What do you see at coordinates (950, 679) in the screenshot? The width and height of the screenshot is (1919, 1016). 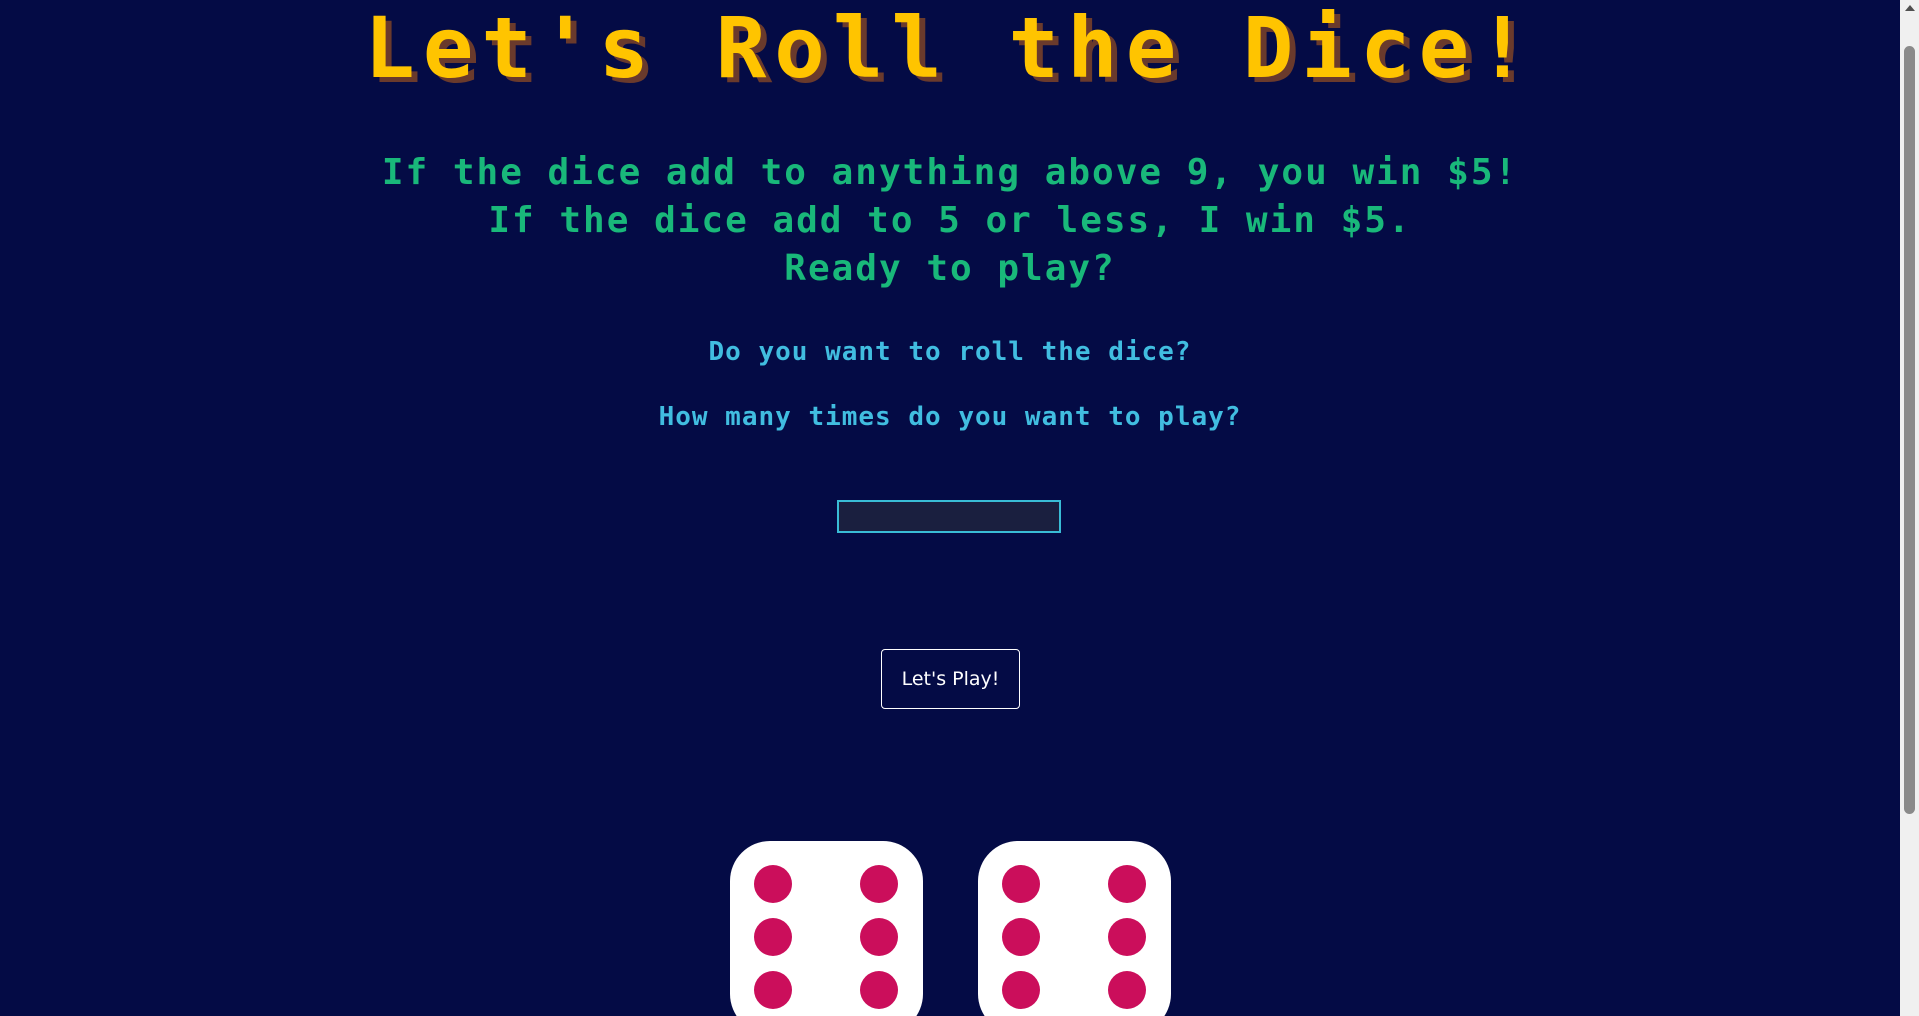 I see `lets-play-button: Let's Play!` at bounding box center [950, 679].